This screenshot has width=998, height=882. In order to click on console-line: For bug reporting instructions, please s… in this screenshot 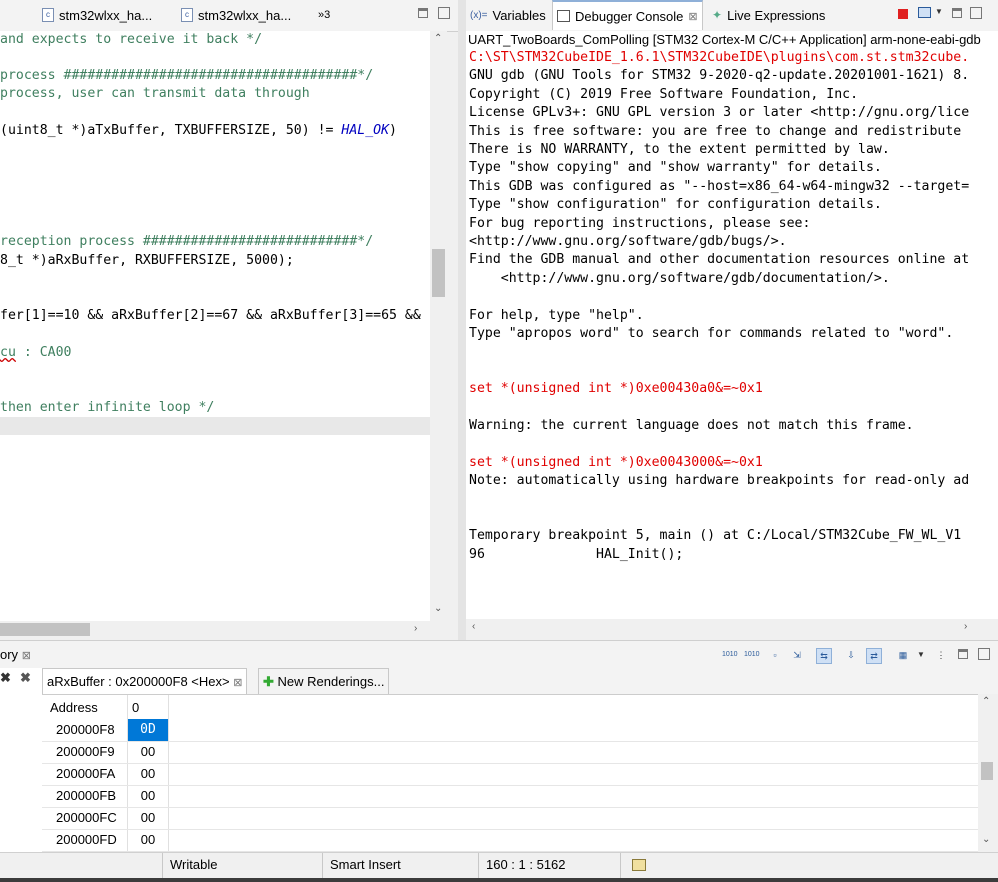, I will do `click(640, 223)`.